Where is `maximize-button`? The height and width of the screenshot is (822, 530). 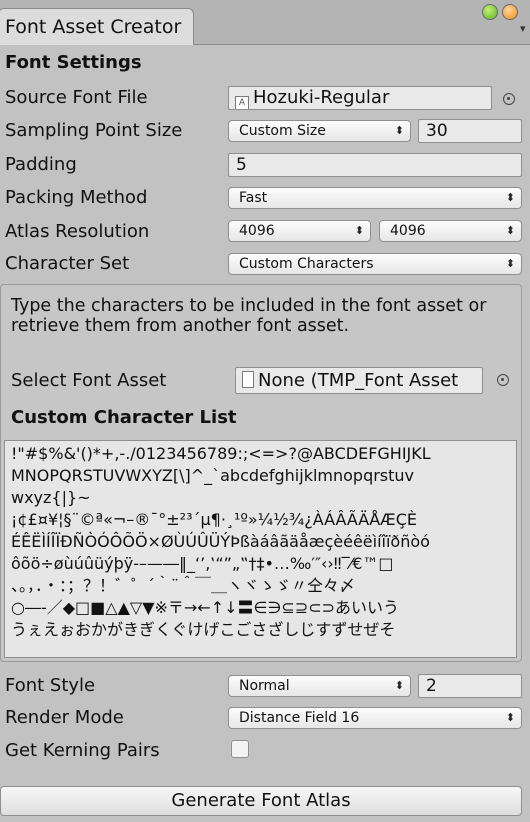 maximize-button is located at coordinates (490, 12).